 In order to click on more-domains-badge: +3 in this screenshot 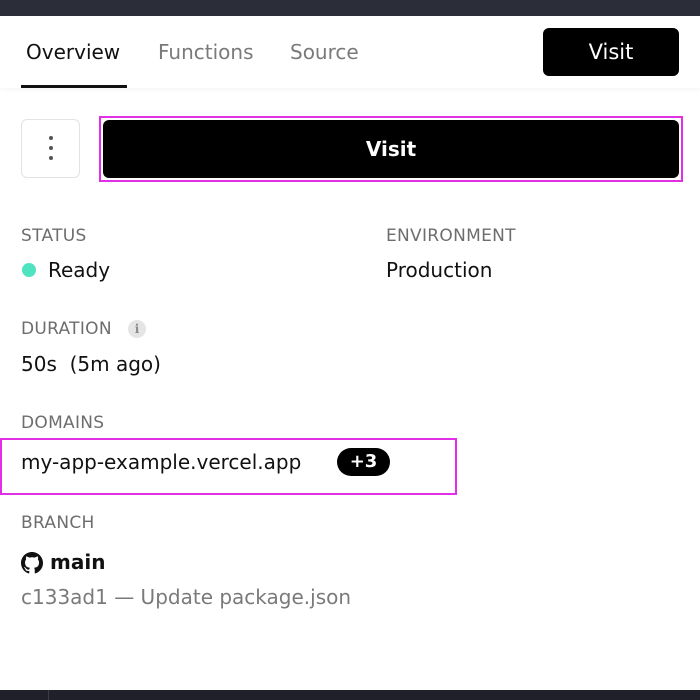, I will do `click(363, 462)`.